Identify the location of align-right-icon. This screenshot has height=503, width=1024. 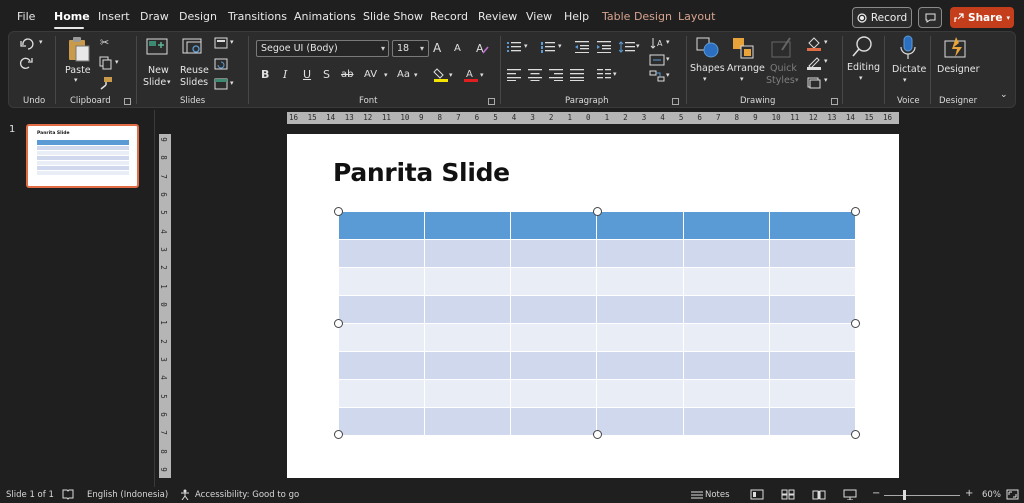
(556, 75).